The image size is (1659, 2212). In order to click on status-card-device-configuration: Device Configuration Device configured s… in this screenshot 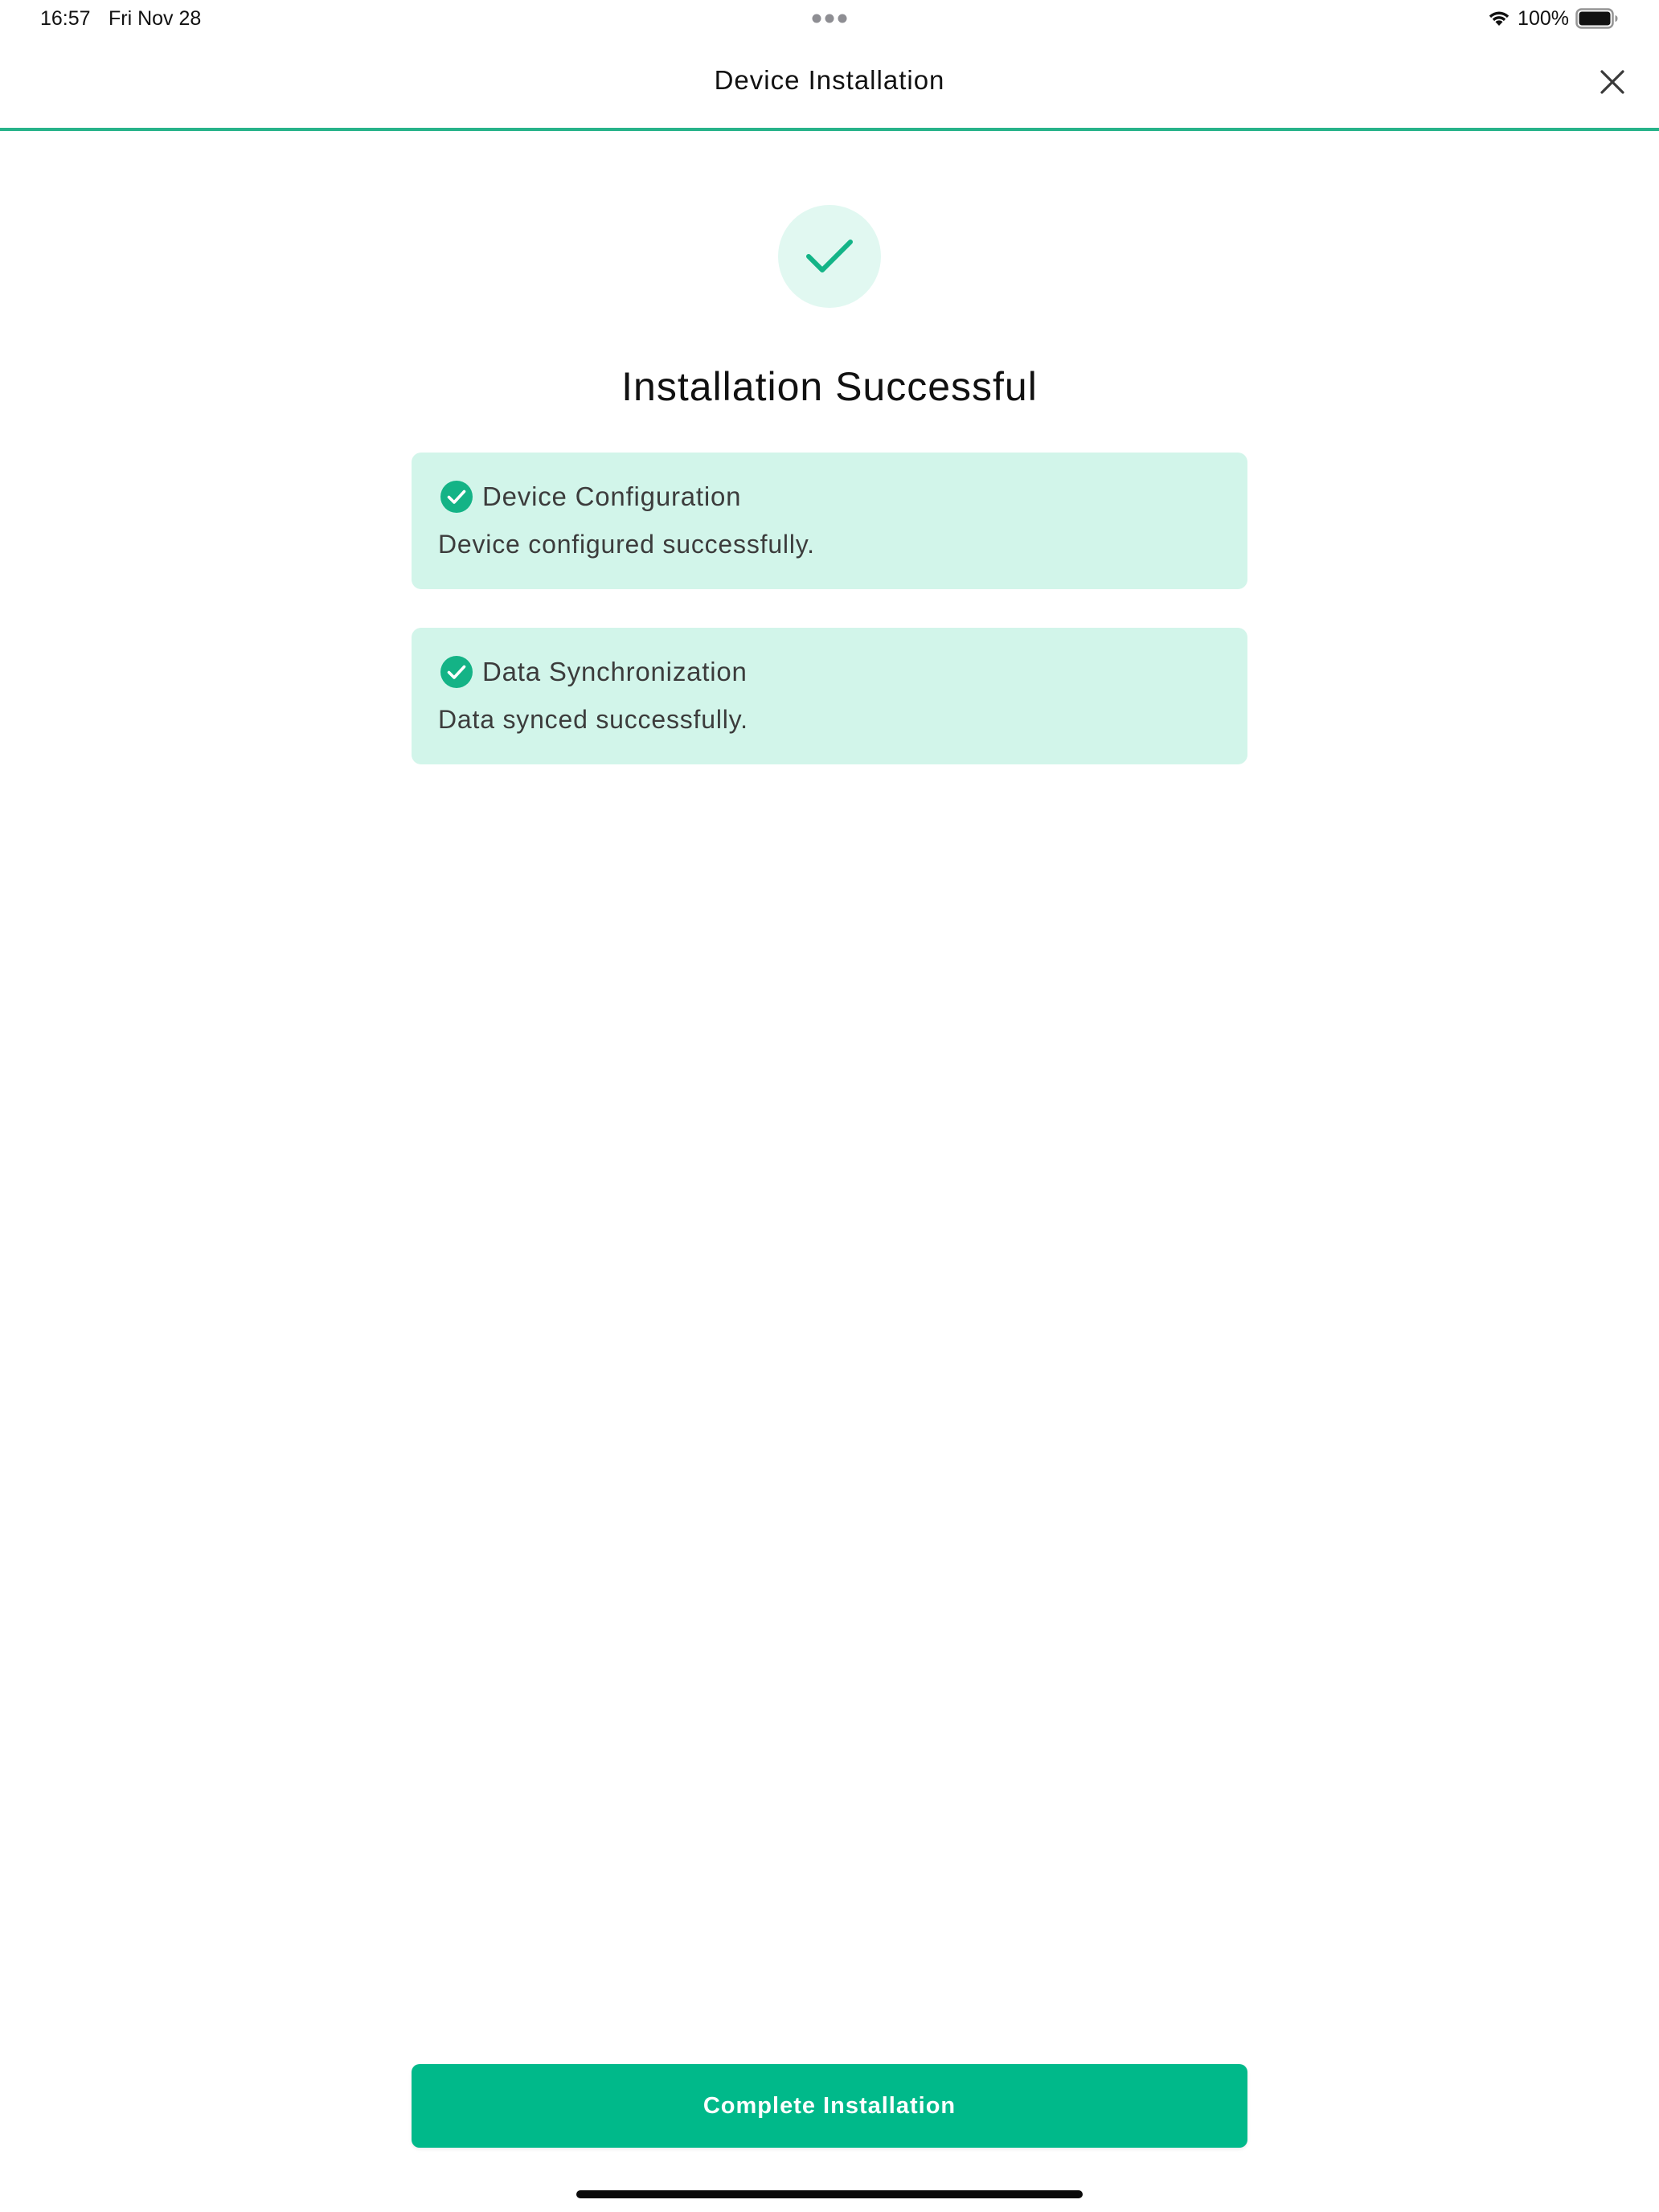, I will do `click(829, 521)`.